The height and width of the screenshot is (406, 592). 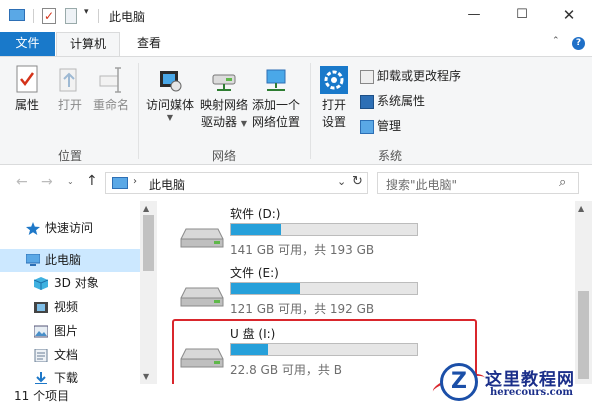 What do you see at coordinates (169, 105) in the screenshot?
I see `access-media-label: 访问媒体` at bounding box center [169, 105].